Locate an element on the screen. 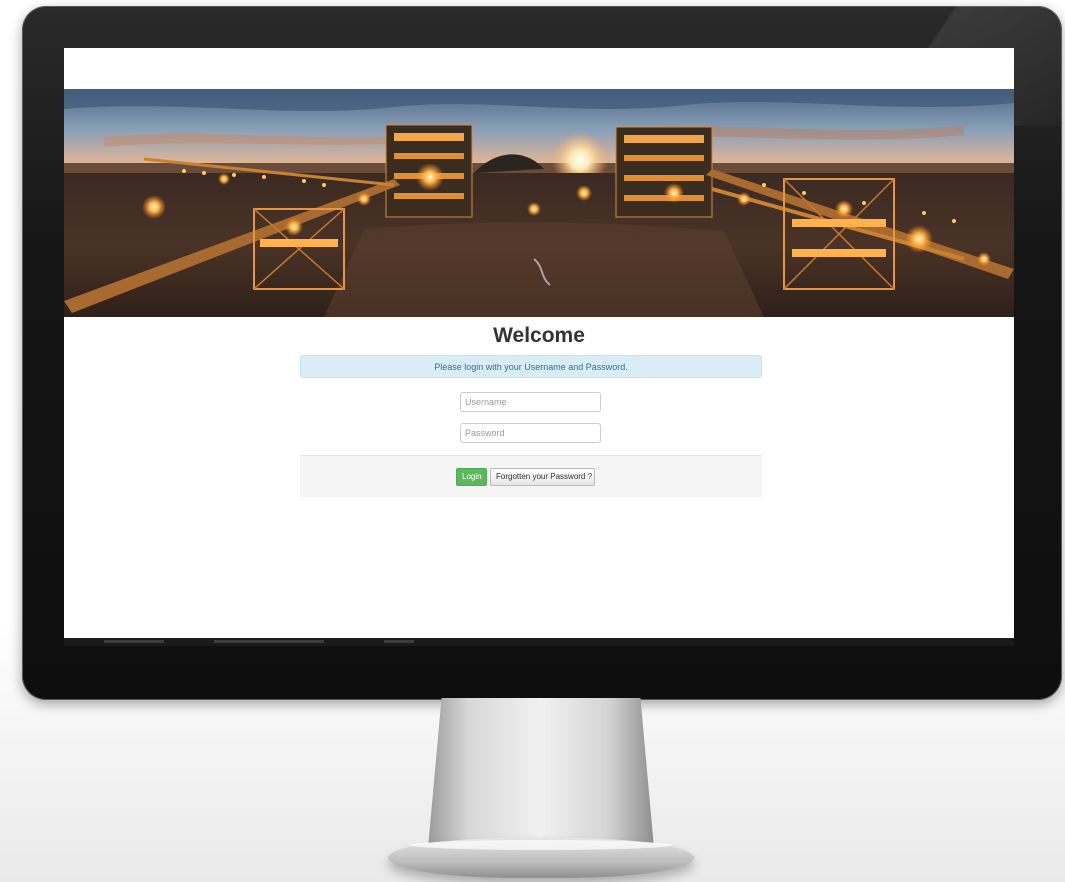 This screenshot has height=882, width=1065. page-title: Welcome is located at coordinates (539, 335).